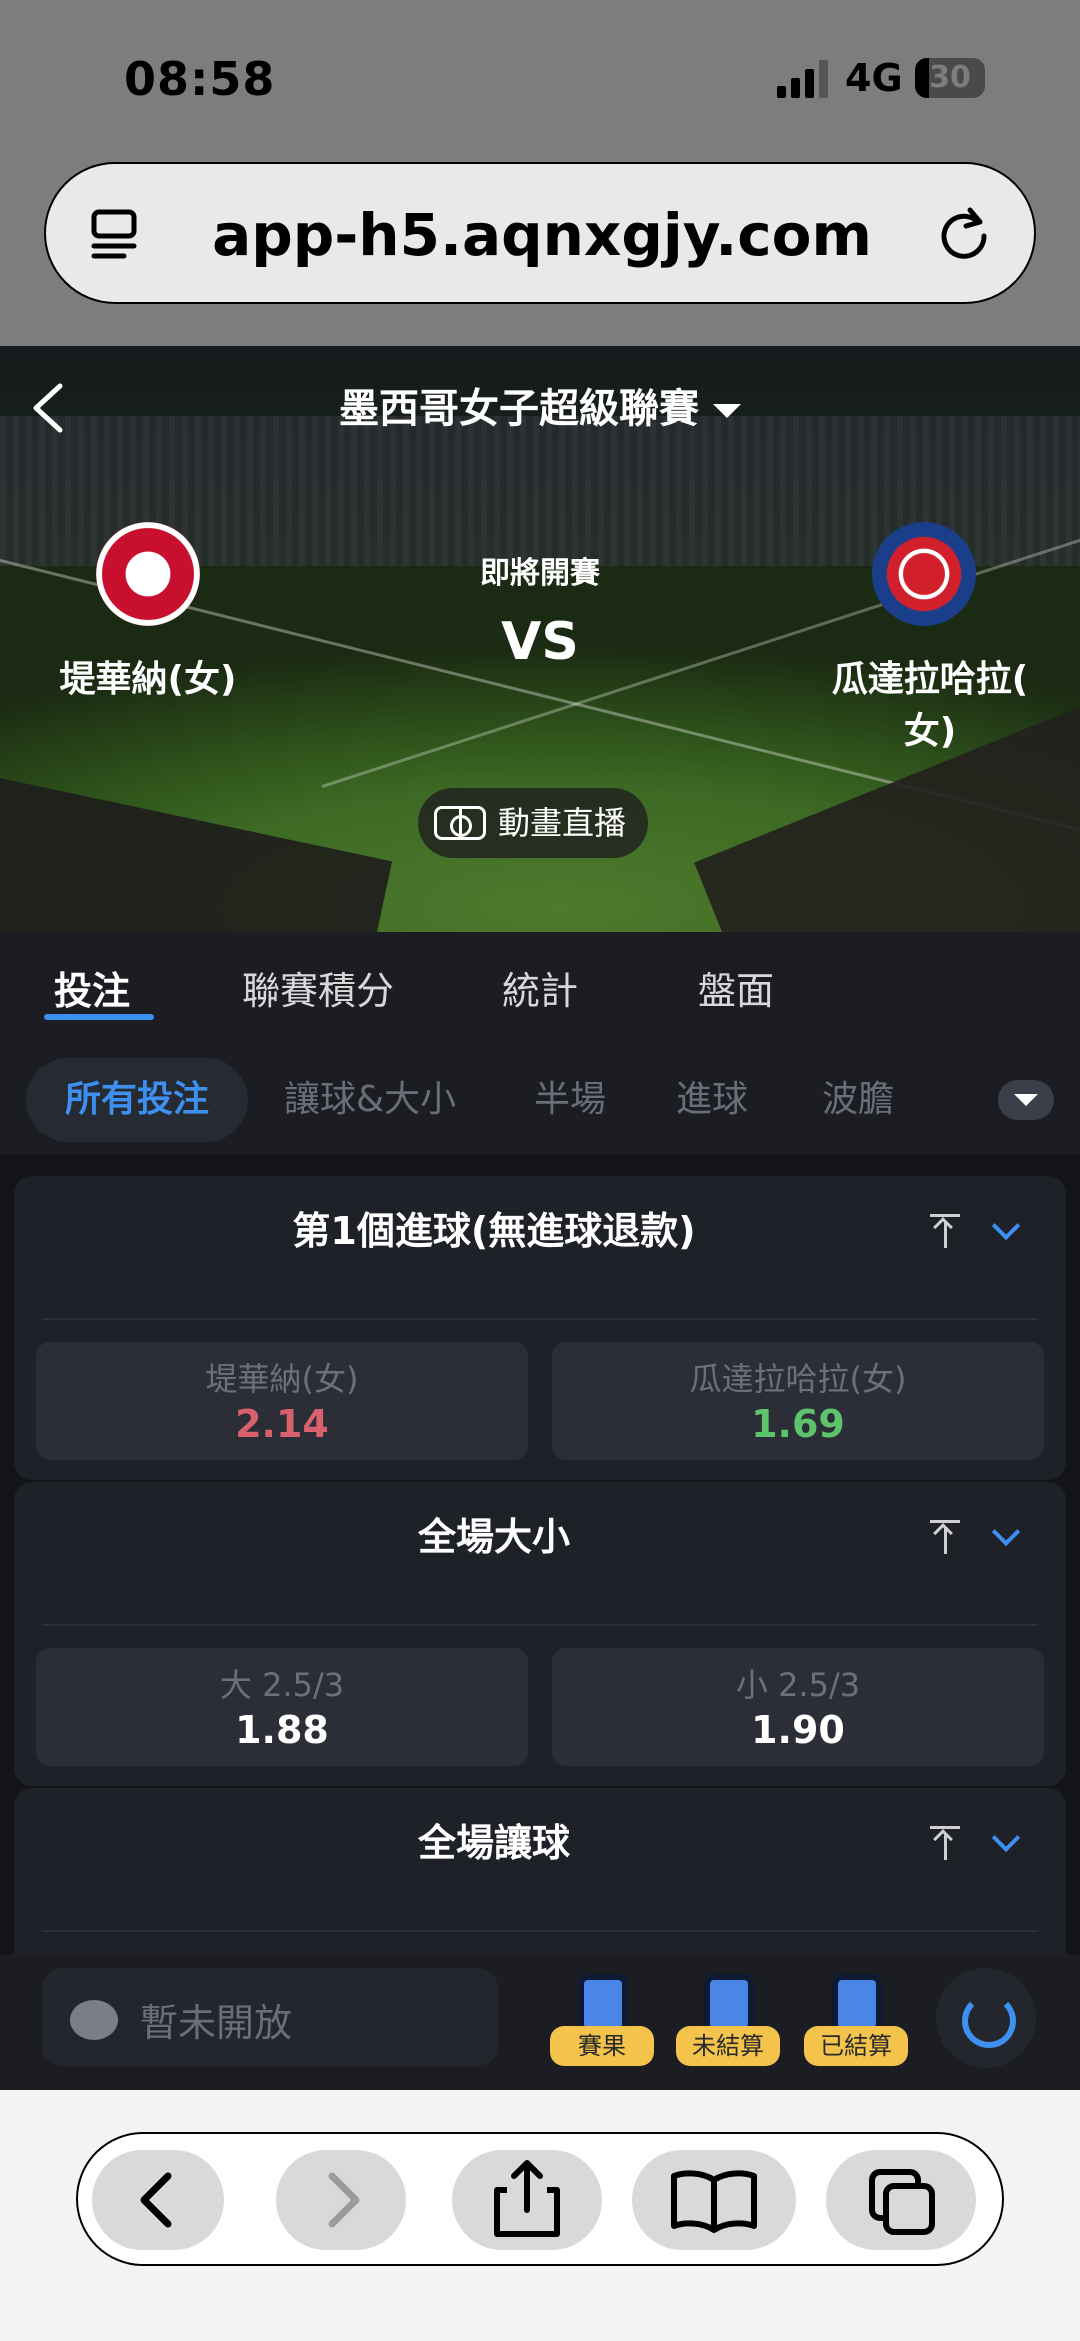 The width and height of the screenshot is (1080, 2341). What do you see at coordinates (798, 1707) in the screenshot?
I see `odds-button: 小 2.5/3 1.90` at bounding box center [798, 1707].